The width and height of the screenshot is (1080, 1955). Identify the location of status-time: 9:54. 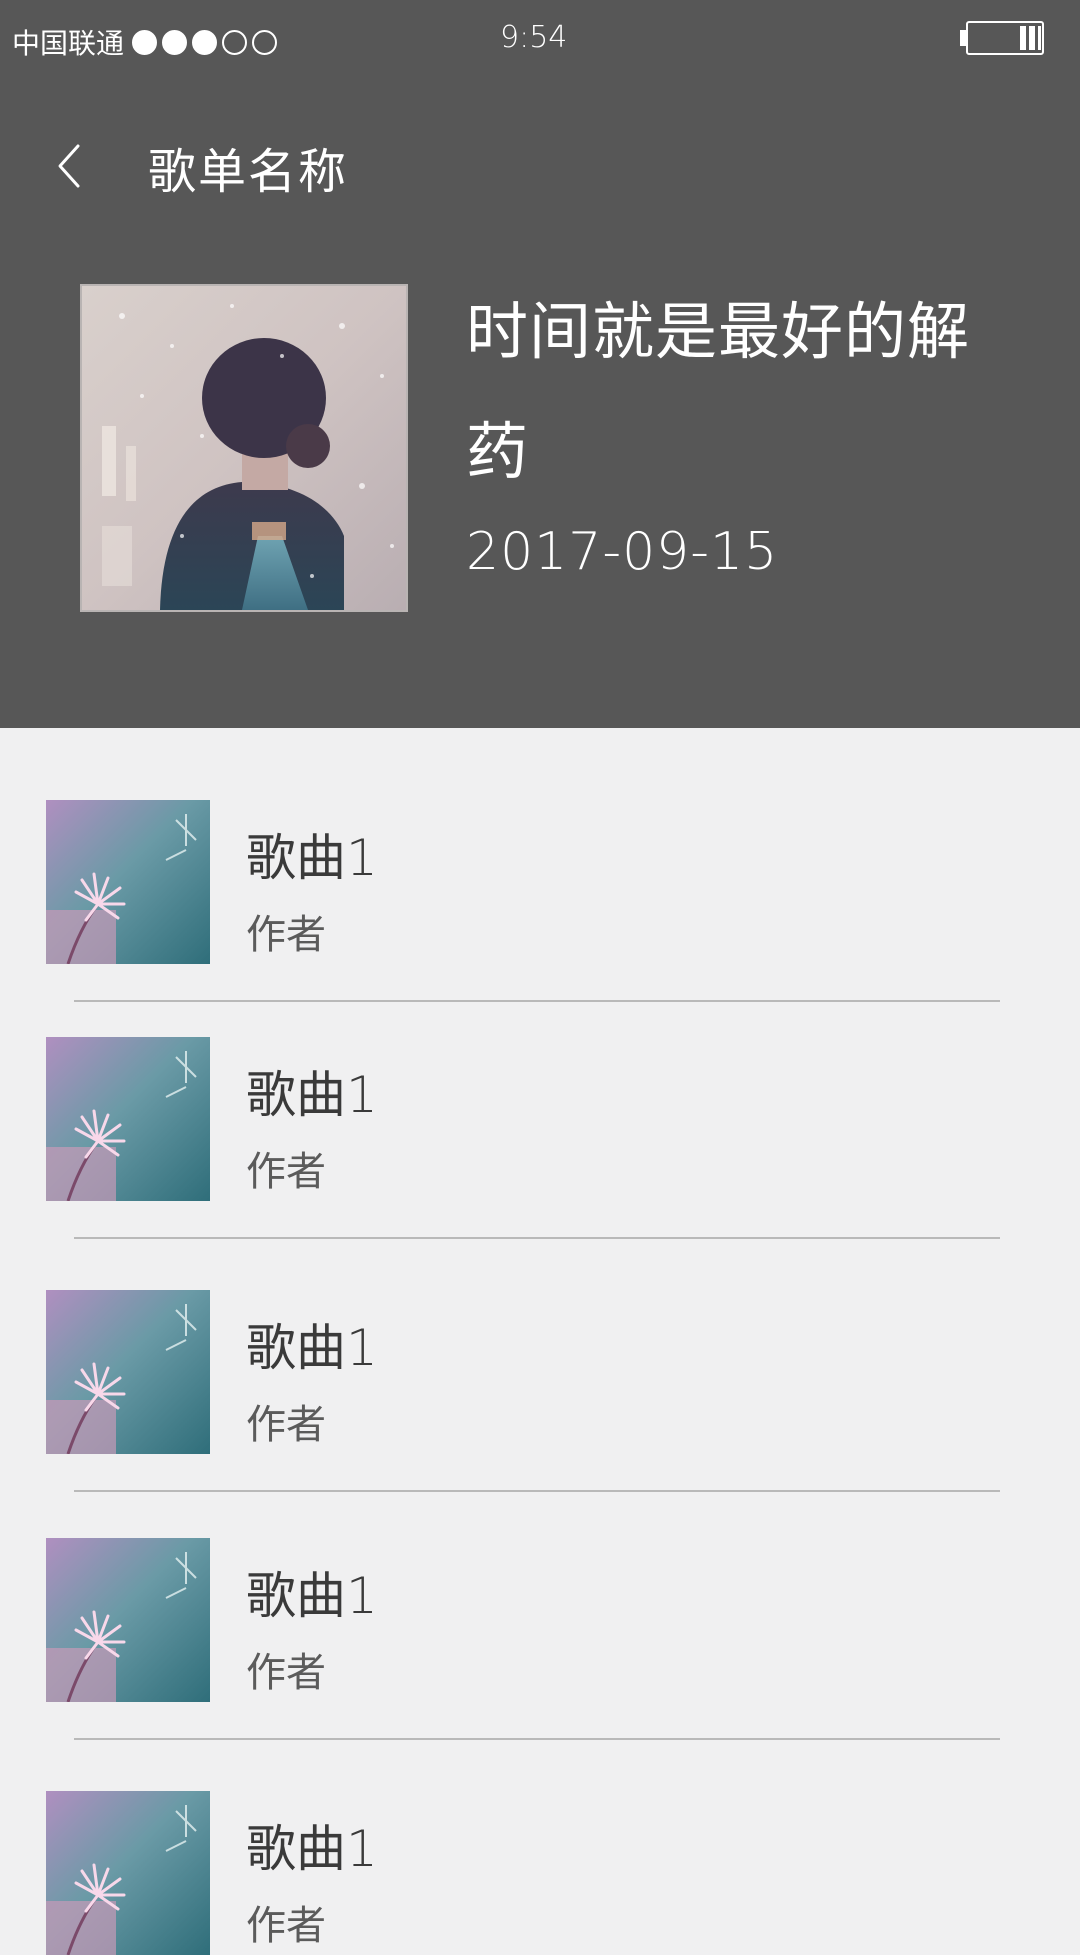
(534, 37).